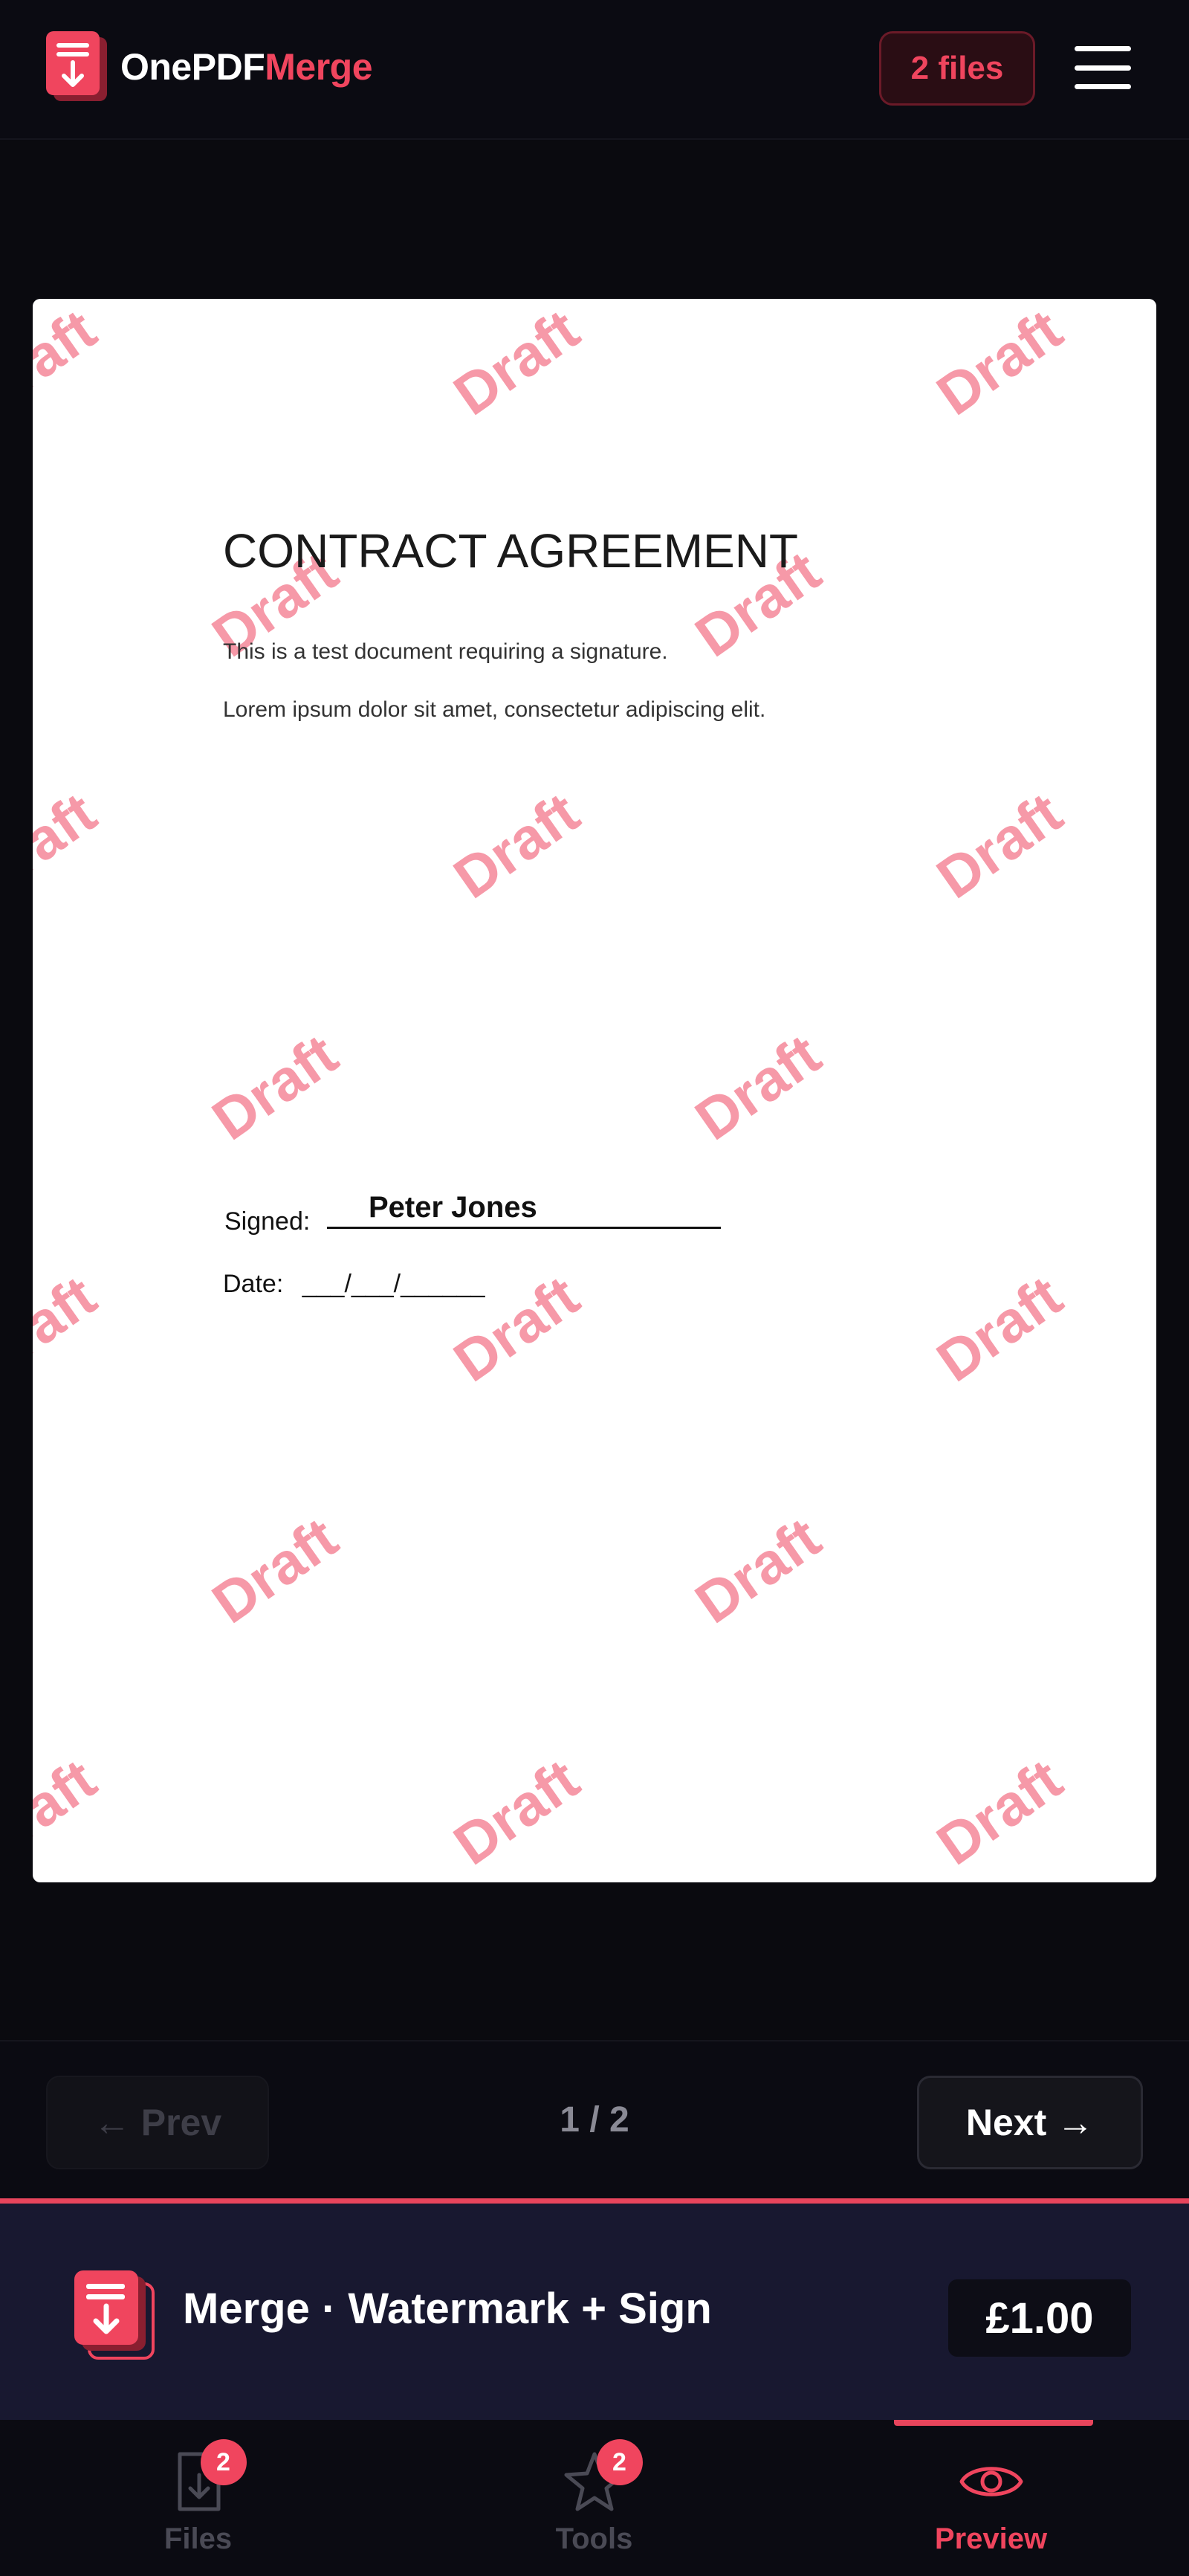 The height and width of the screenshot is (2576, 1189). I want to click on signed-label: Signed:, so click(267, 1221).